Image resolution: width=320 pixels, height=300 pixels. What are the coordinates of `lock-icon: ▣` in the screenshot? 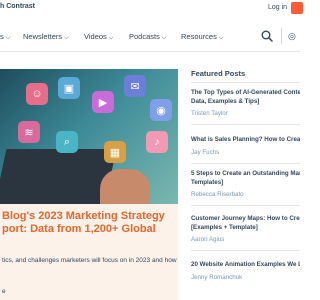 It's located at (69, 88).